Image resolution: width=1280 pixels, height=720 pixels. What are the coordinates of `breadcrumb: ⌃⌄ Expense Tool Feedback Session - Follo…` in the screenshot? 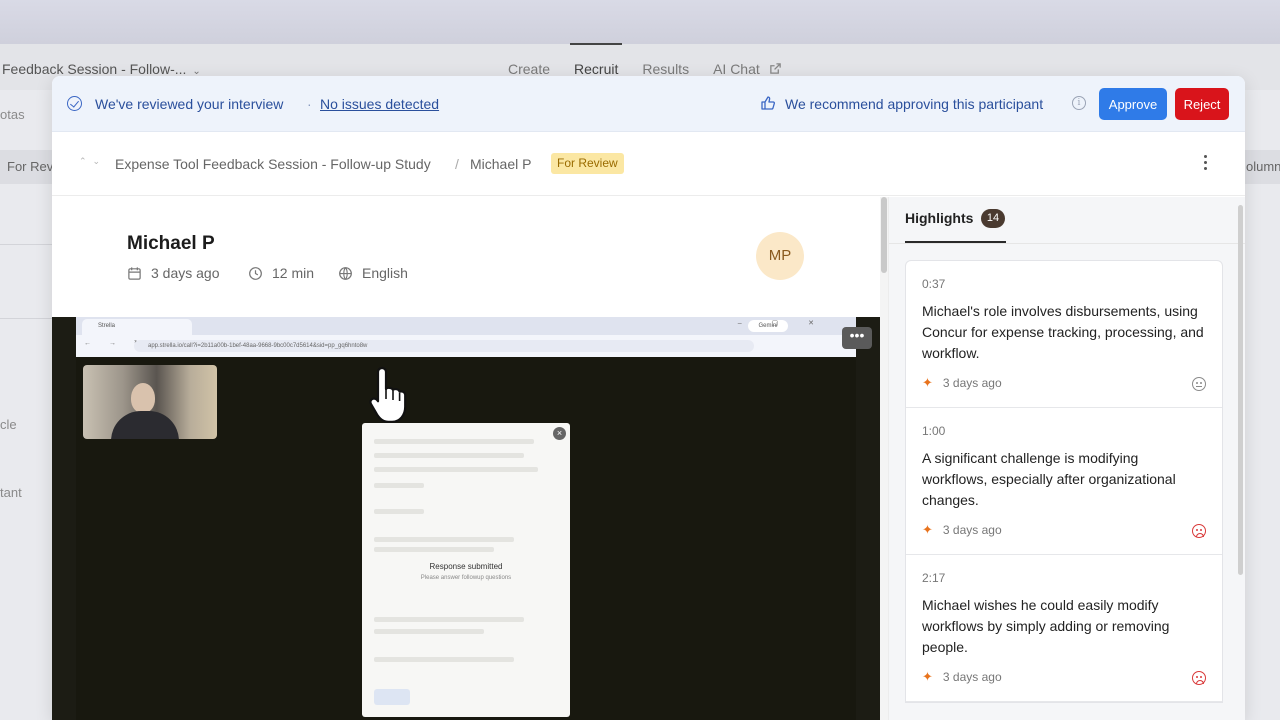 It's located at (648, 164).